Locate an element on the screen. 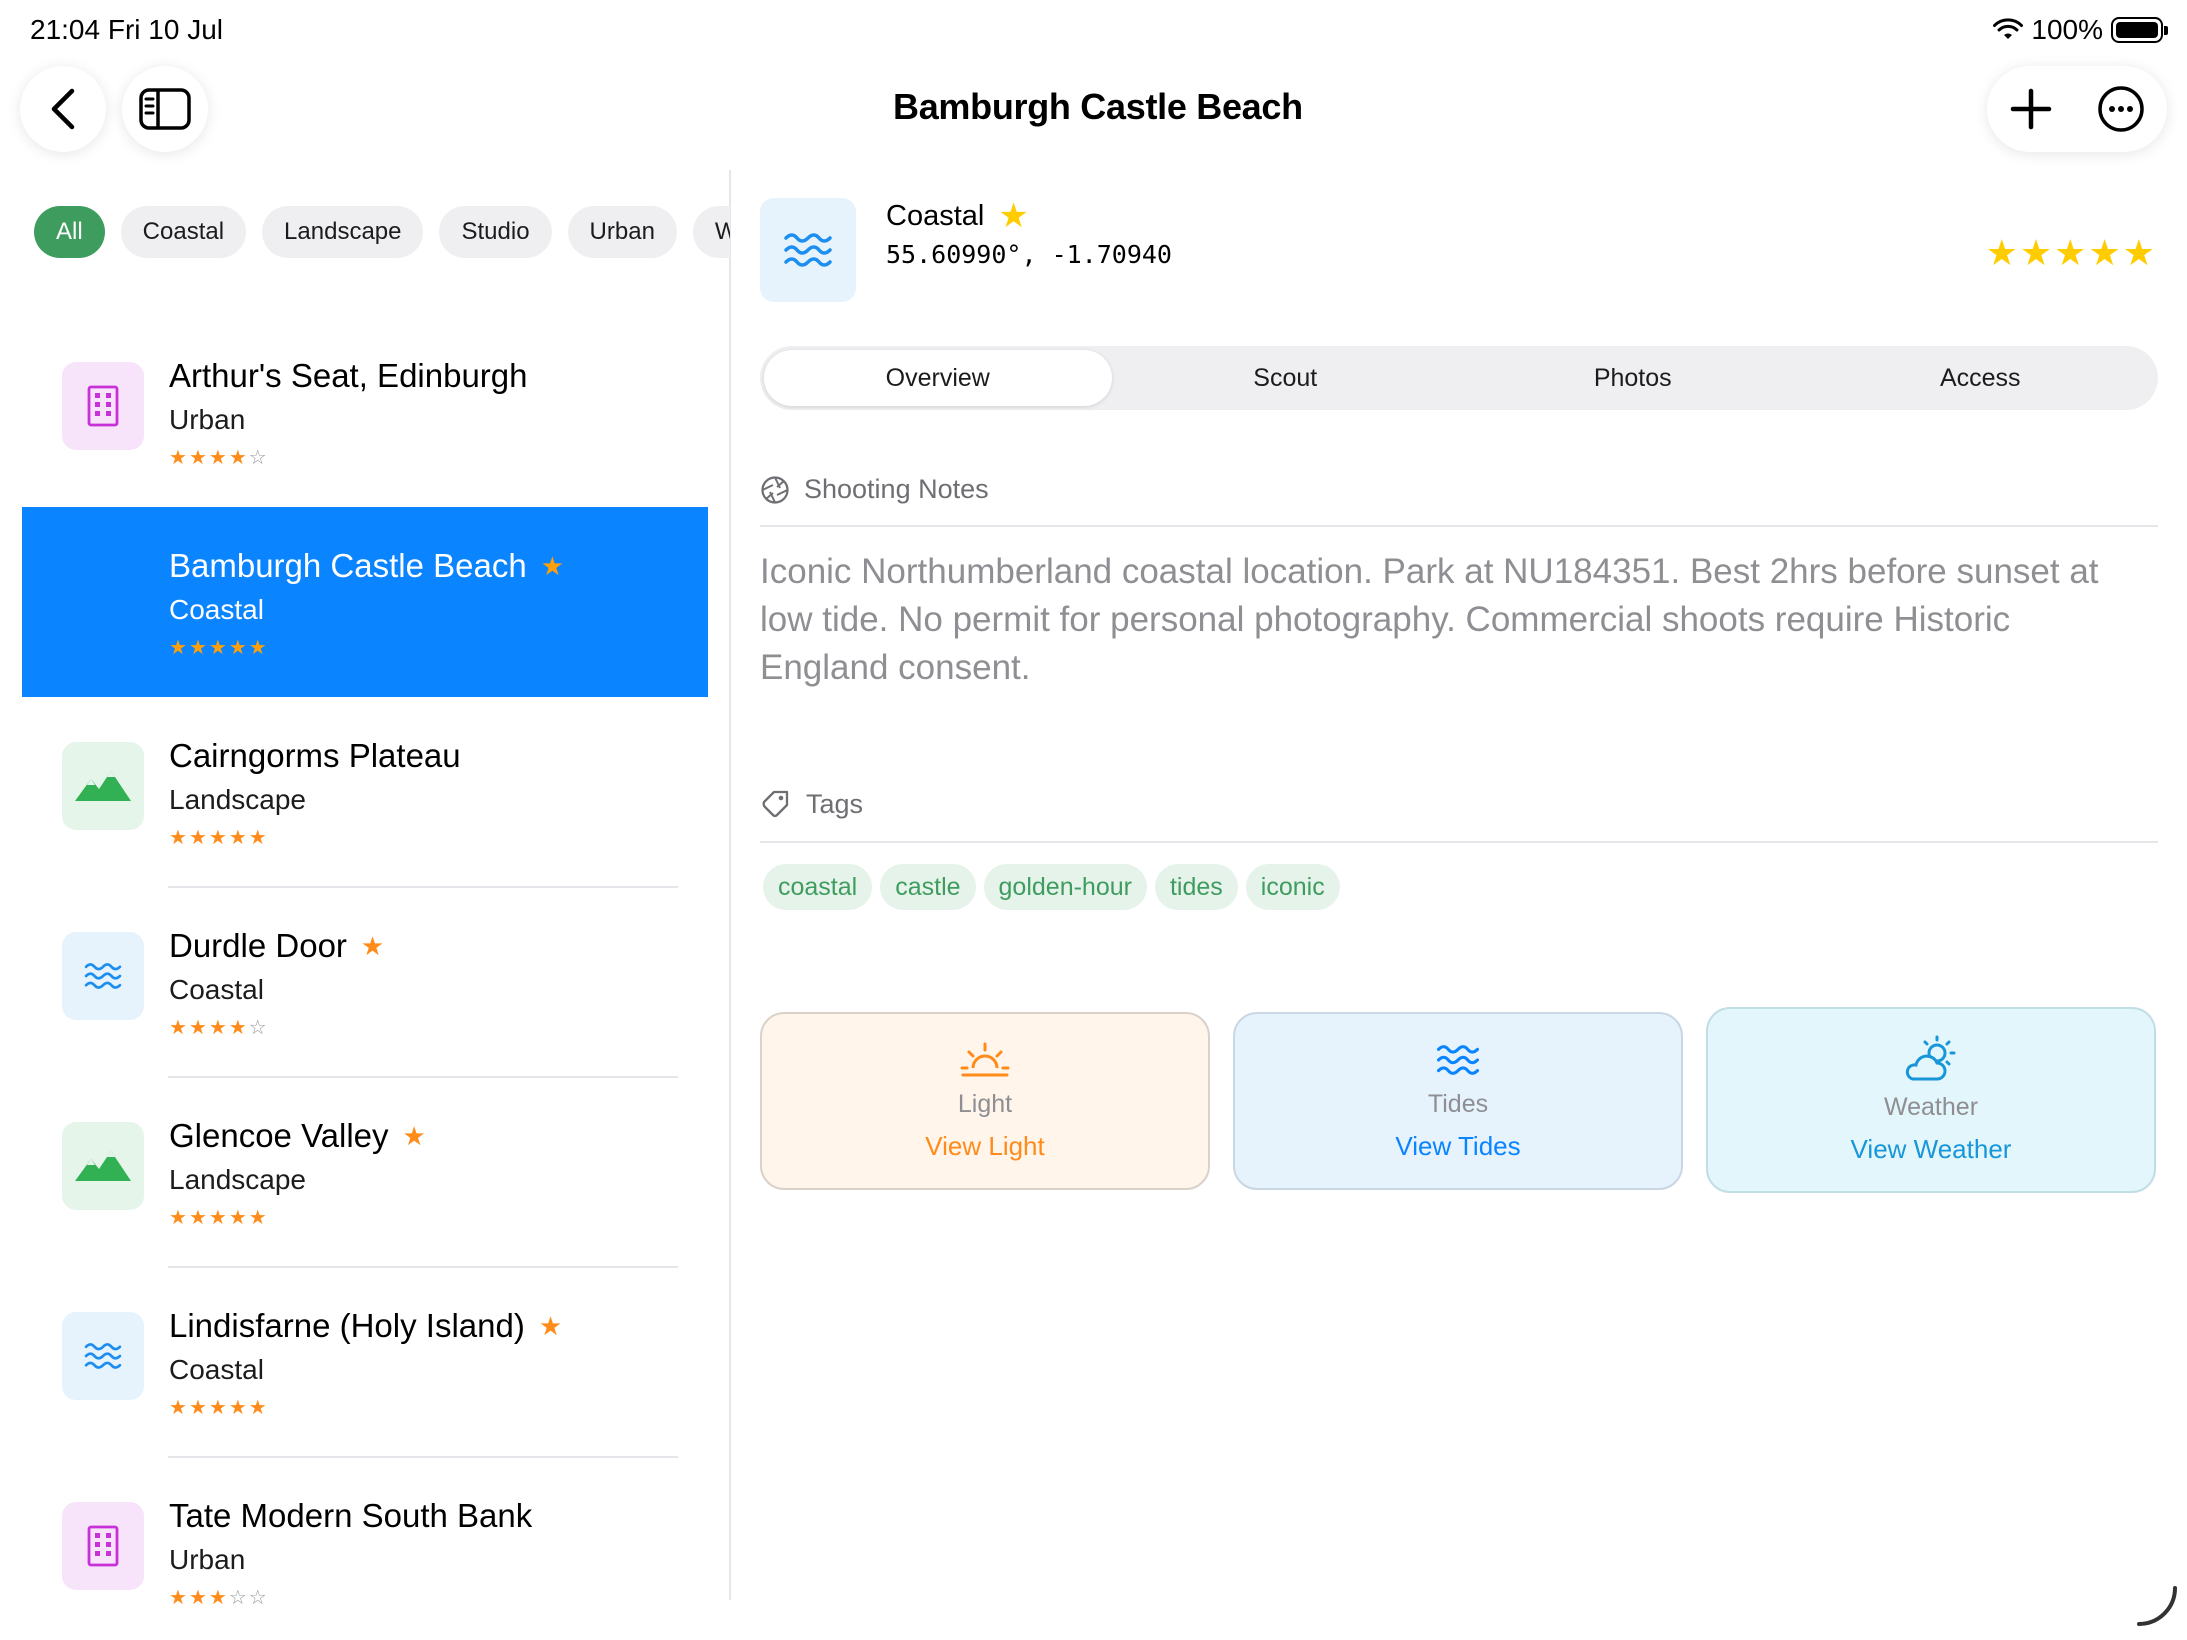  tag-chip: coastal is located at coordinates (818, 887).